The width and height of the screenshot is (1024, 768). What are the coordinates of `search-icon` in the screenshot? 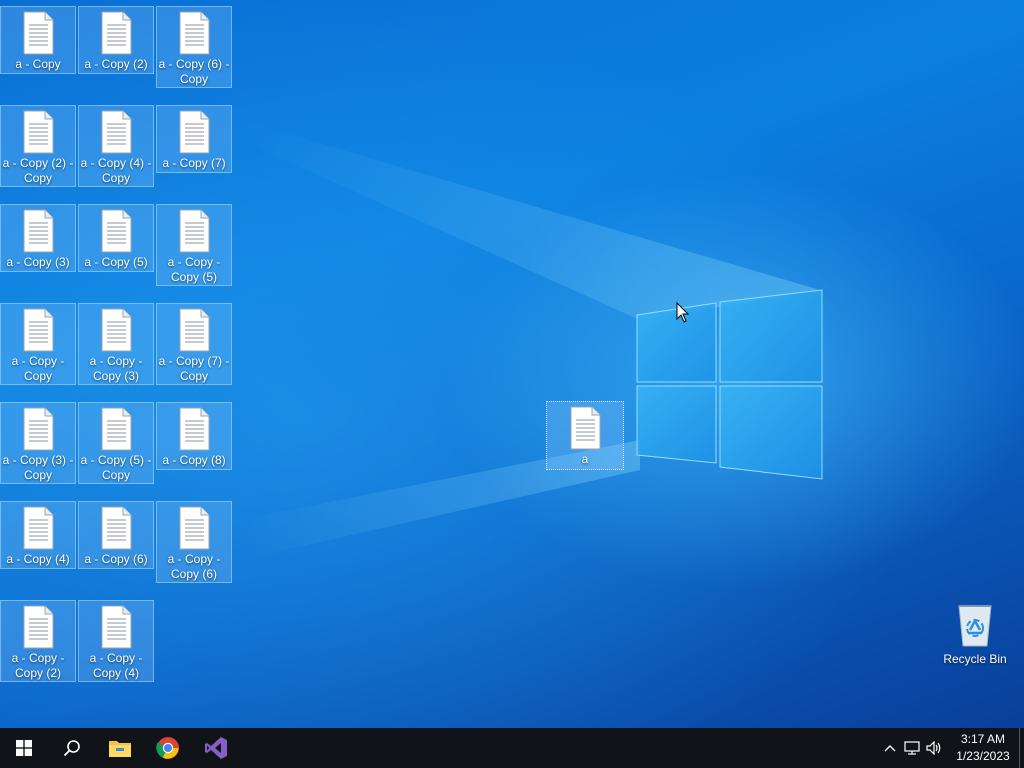 It's located at (71, 748).